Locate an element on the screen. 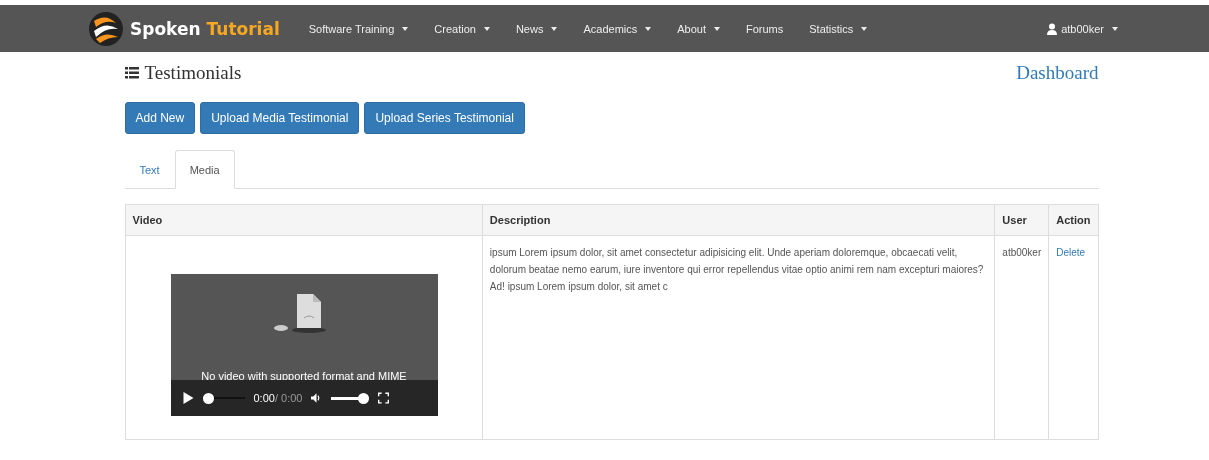  list-icon is located at coordinates (131, 73).